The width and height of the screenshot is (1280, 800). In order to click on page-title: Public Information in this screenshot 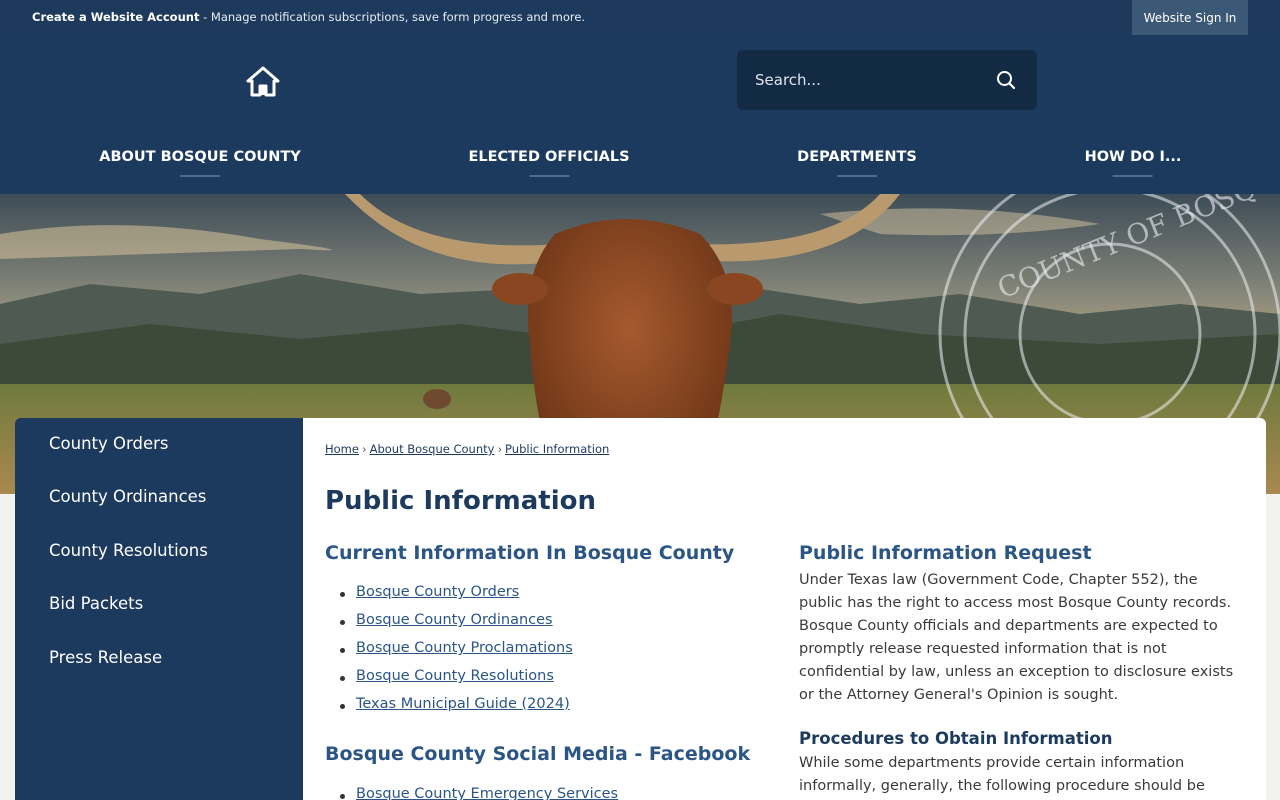, I will do `click(460, 501)`.